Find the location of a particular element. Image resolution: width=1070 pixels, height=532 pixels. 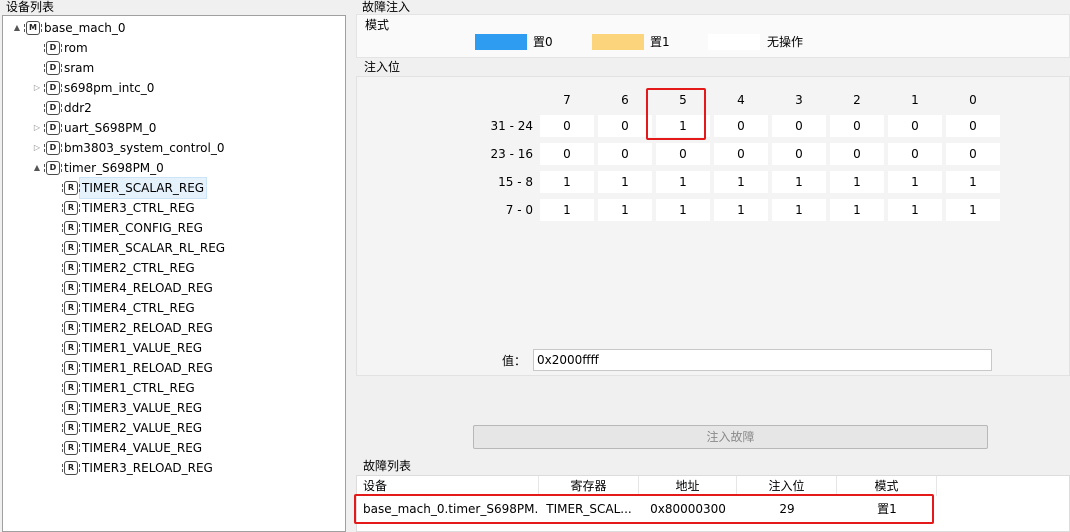

tree-node: ▷ Duart_S698PM_0 is located at coordinates (93, 128).